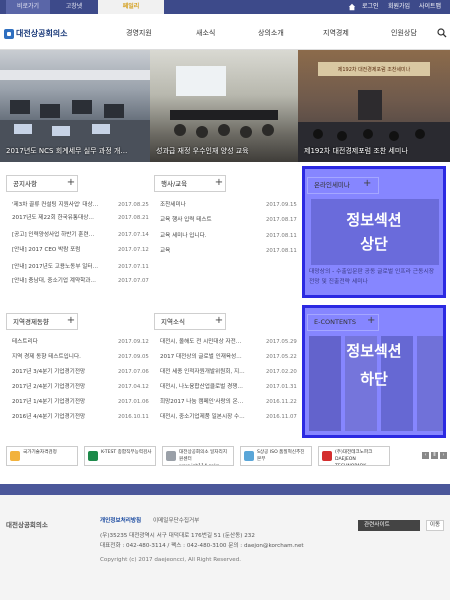  Describe the element at coordinates (434, 455) in the screenshot. I see `banner-pause-icon: Ⅱ` at that location.